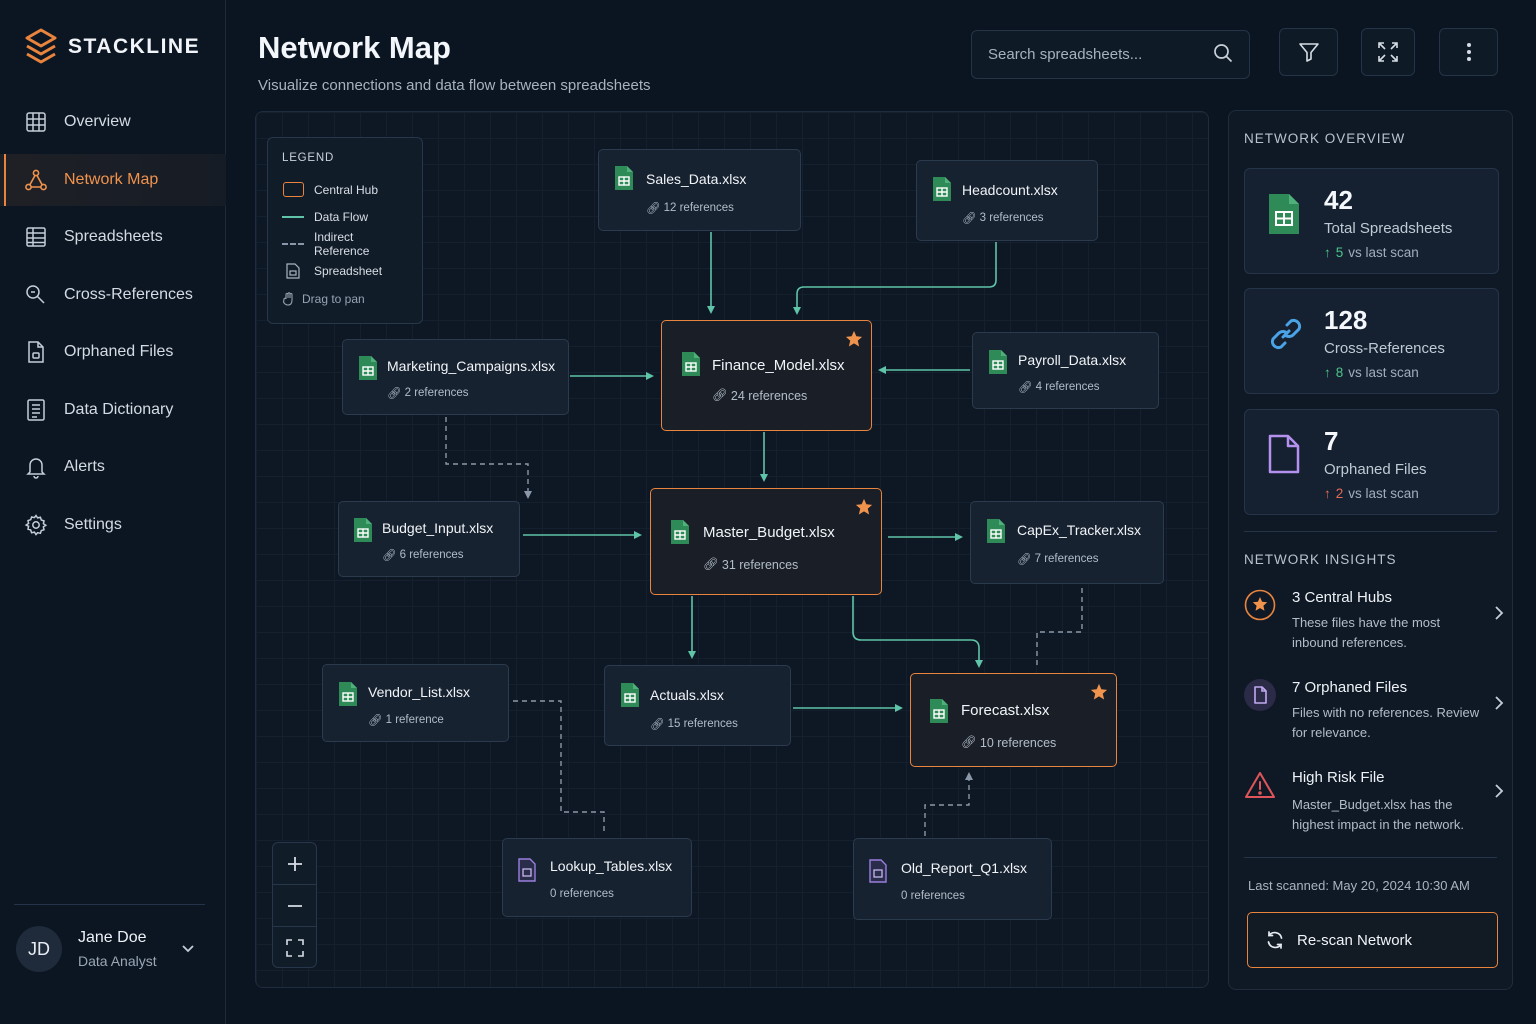 The image size is (1536, 1024). I want to click on link-icon: 🔗︎, so click(375, 721).